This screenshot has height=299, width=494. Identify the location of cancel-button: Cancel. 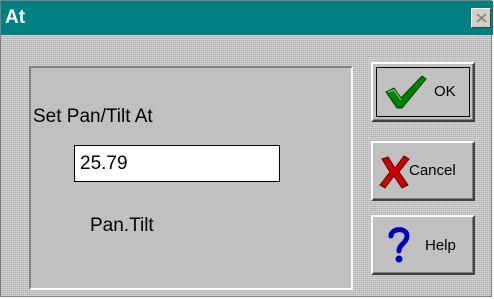
(423, 171).